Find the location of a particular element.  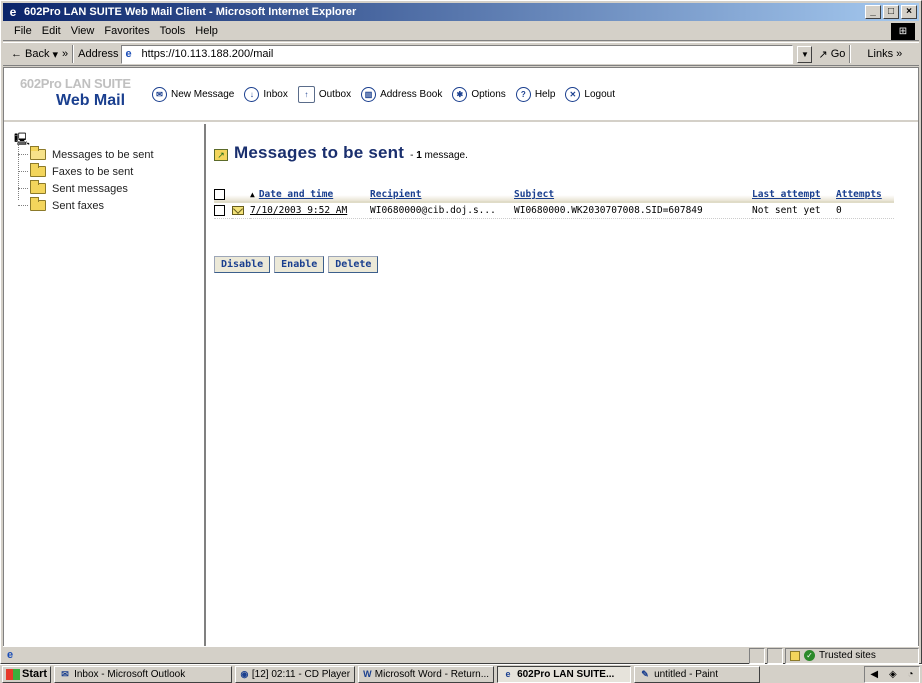

tree-item-faxes-to-be-sent: Faxes to be sent is located at coordinates (86, 171).